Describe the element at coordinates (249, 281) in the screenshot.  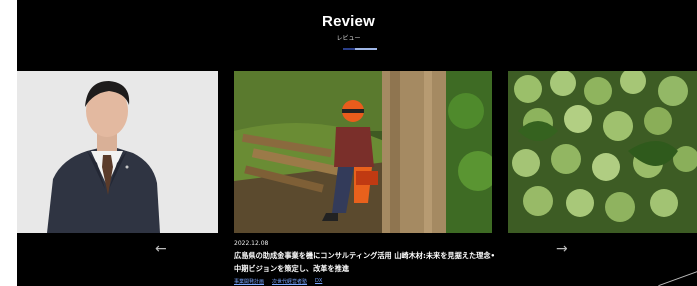
I see `tag-link: 事業開発計画` at that location.